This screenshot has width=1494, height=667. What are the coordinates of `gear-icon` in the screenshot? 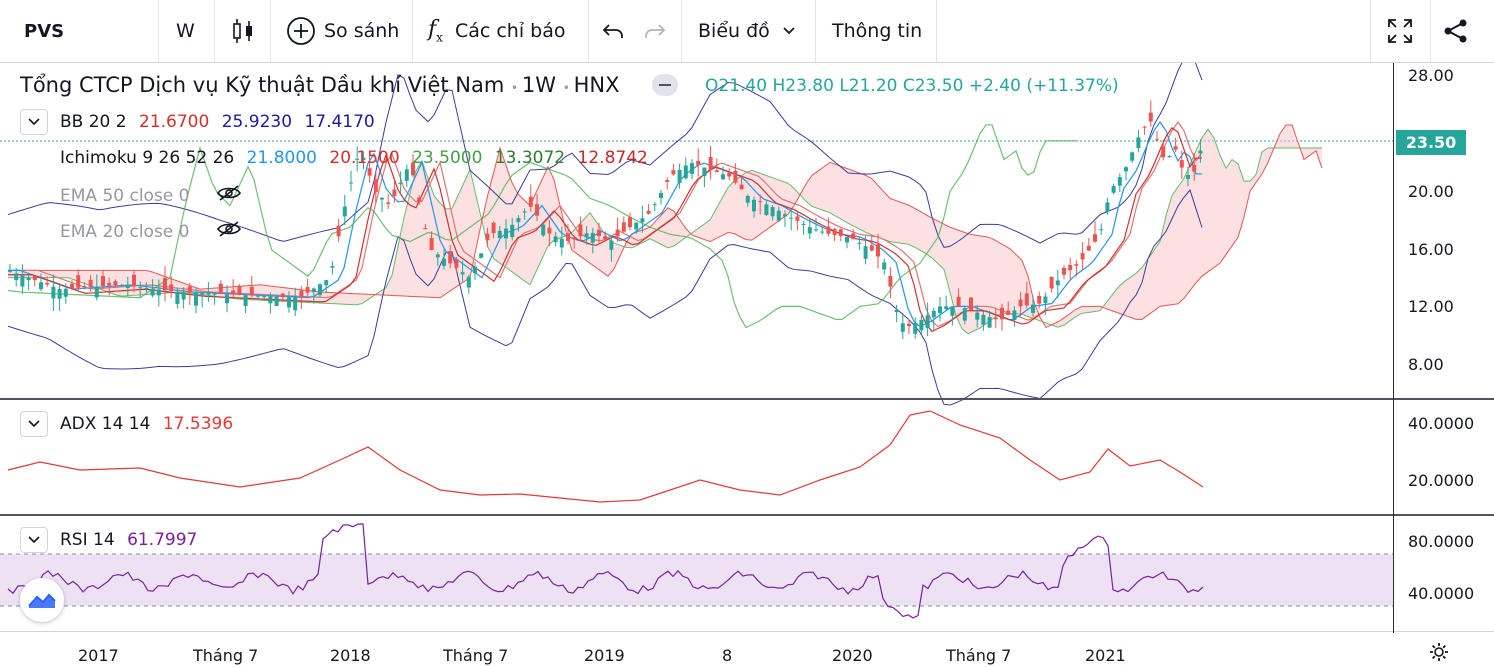 It's located at (1439, 654).